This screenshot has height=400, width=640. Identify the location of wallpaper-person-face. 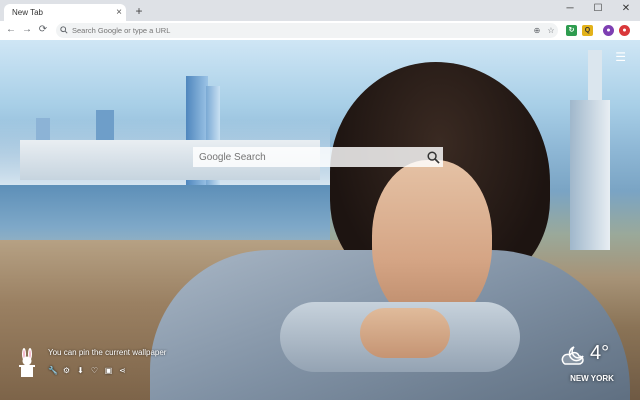
(432, 242).